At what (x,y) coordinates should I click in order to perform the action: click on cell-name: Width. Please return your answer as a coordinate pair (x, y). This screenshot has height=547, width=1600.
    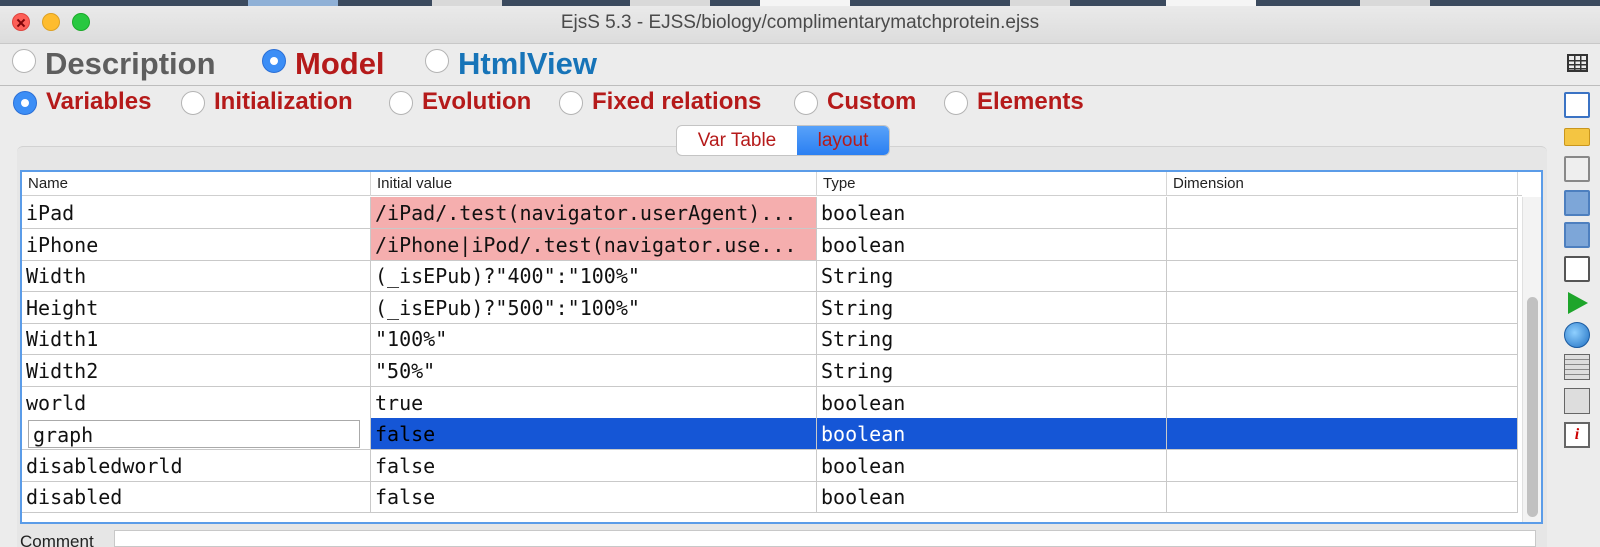
    Looking at the image, I should click on (196, 276).